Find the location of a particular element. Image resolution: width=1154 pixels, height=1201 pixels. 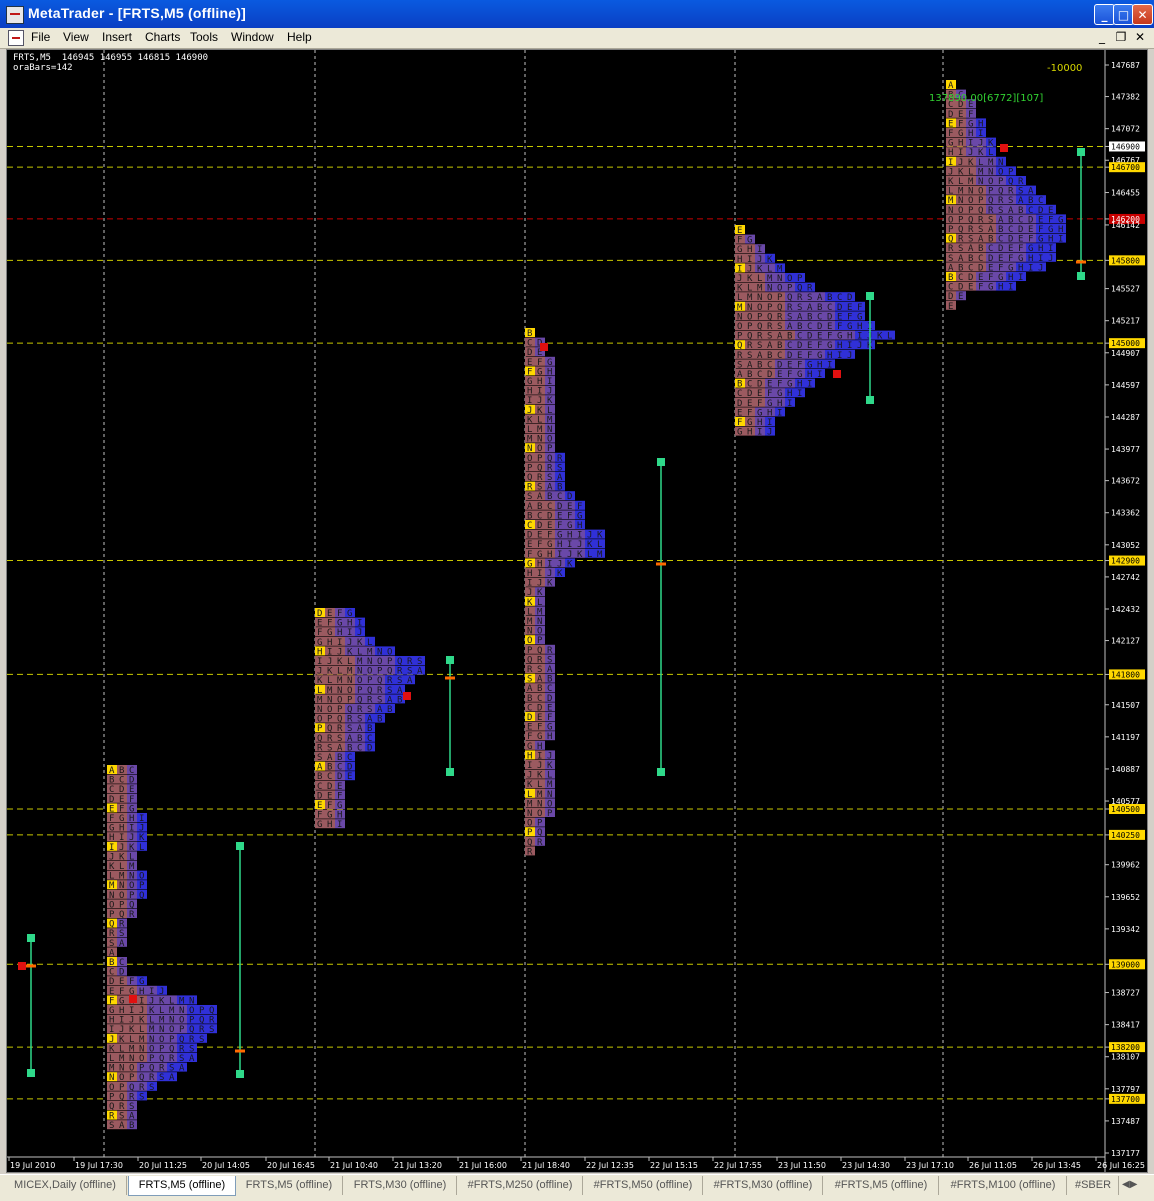

tabs-scroll-arrows-icon: ◀▶ is located at coordinates (1129, 1184).